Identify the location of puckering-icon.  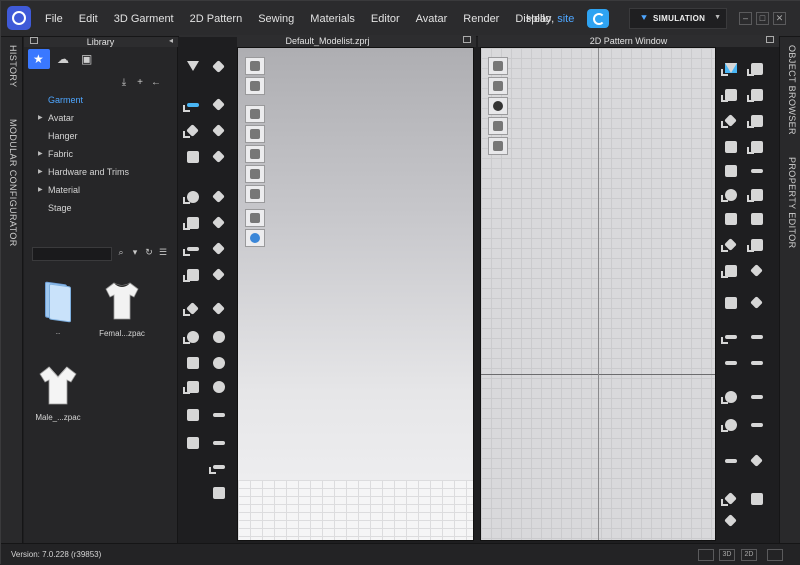
(731, 499).